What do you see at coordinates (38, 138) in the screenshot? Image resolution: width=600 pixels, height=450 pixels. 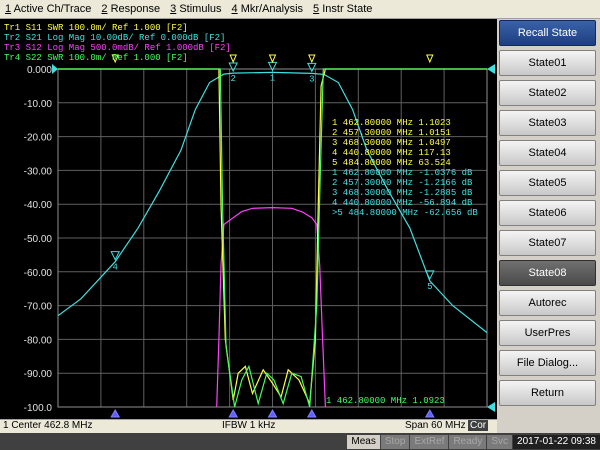 I see `y-tick-label: -20.00` at bounding box center [38, 138].